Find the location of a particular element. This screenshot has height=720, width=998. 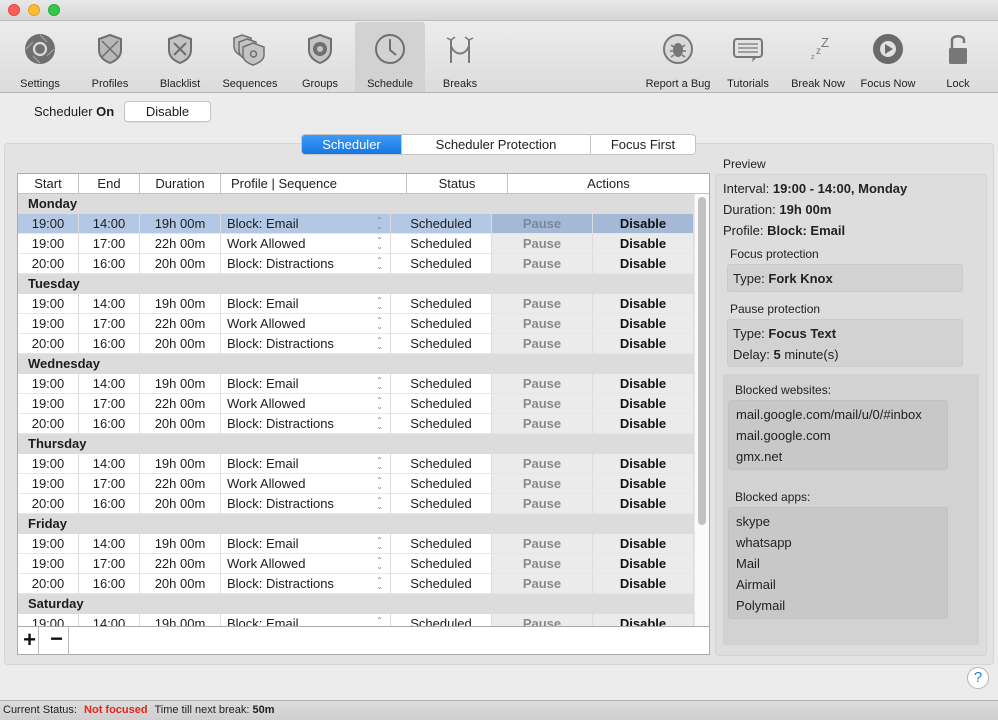

play-aperture-icon is located at coordinates (888, 49).